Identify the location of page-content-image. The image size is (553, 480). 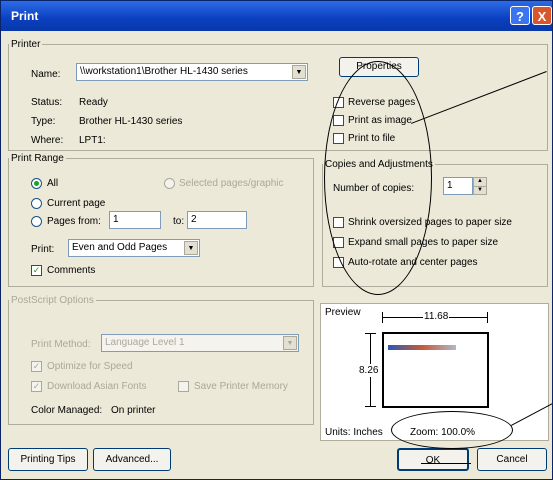
(422, 347).